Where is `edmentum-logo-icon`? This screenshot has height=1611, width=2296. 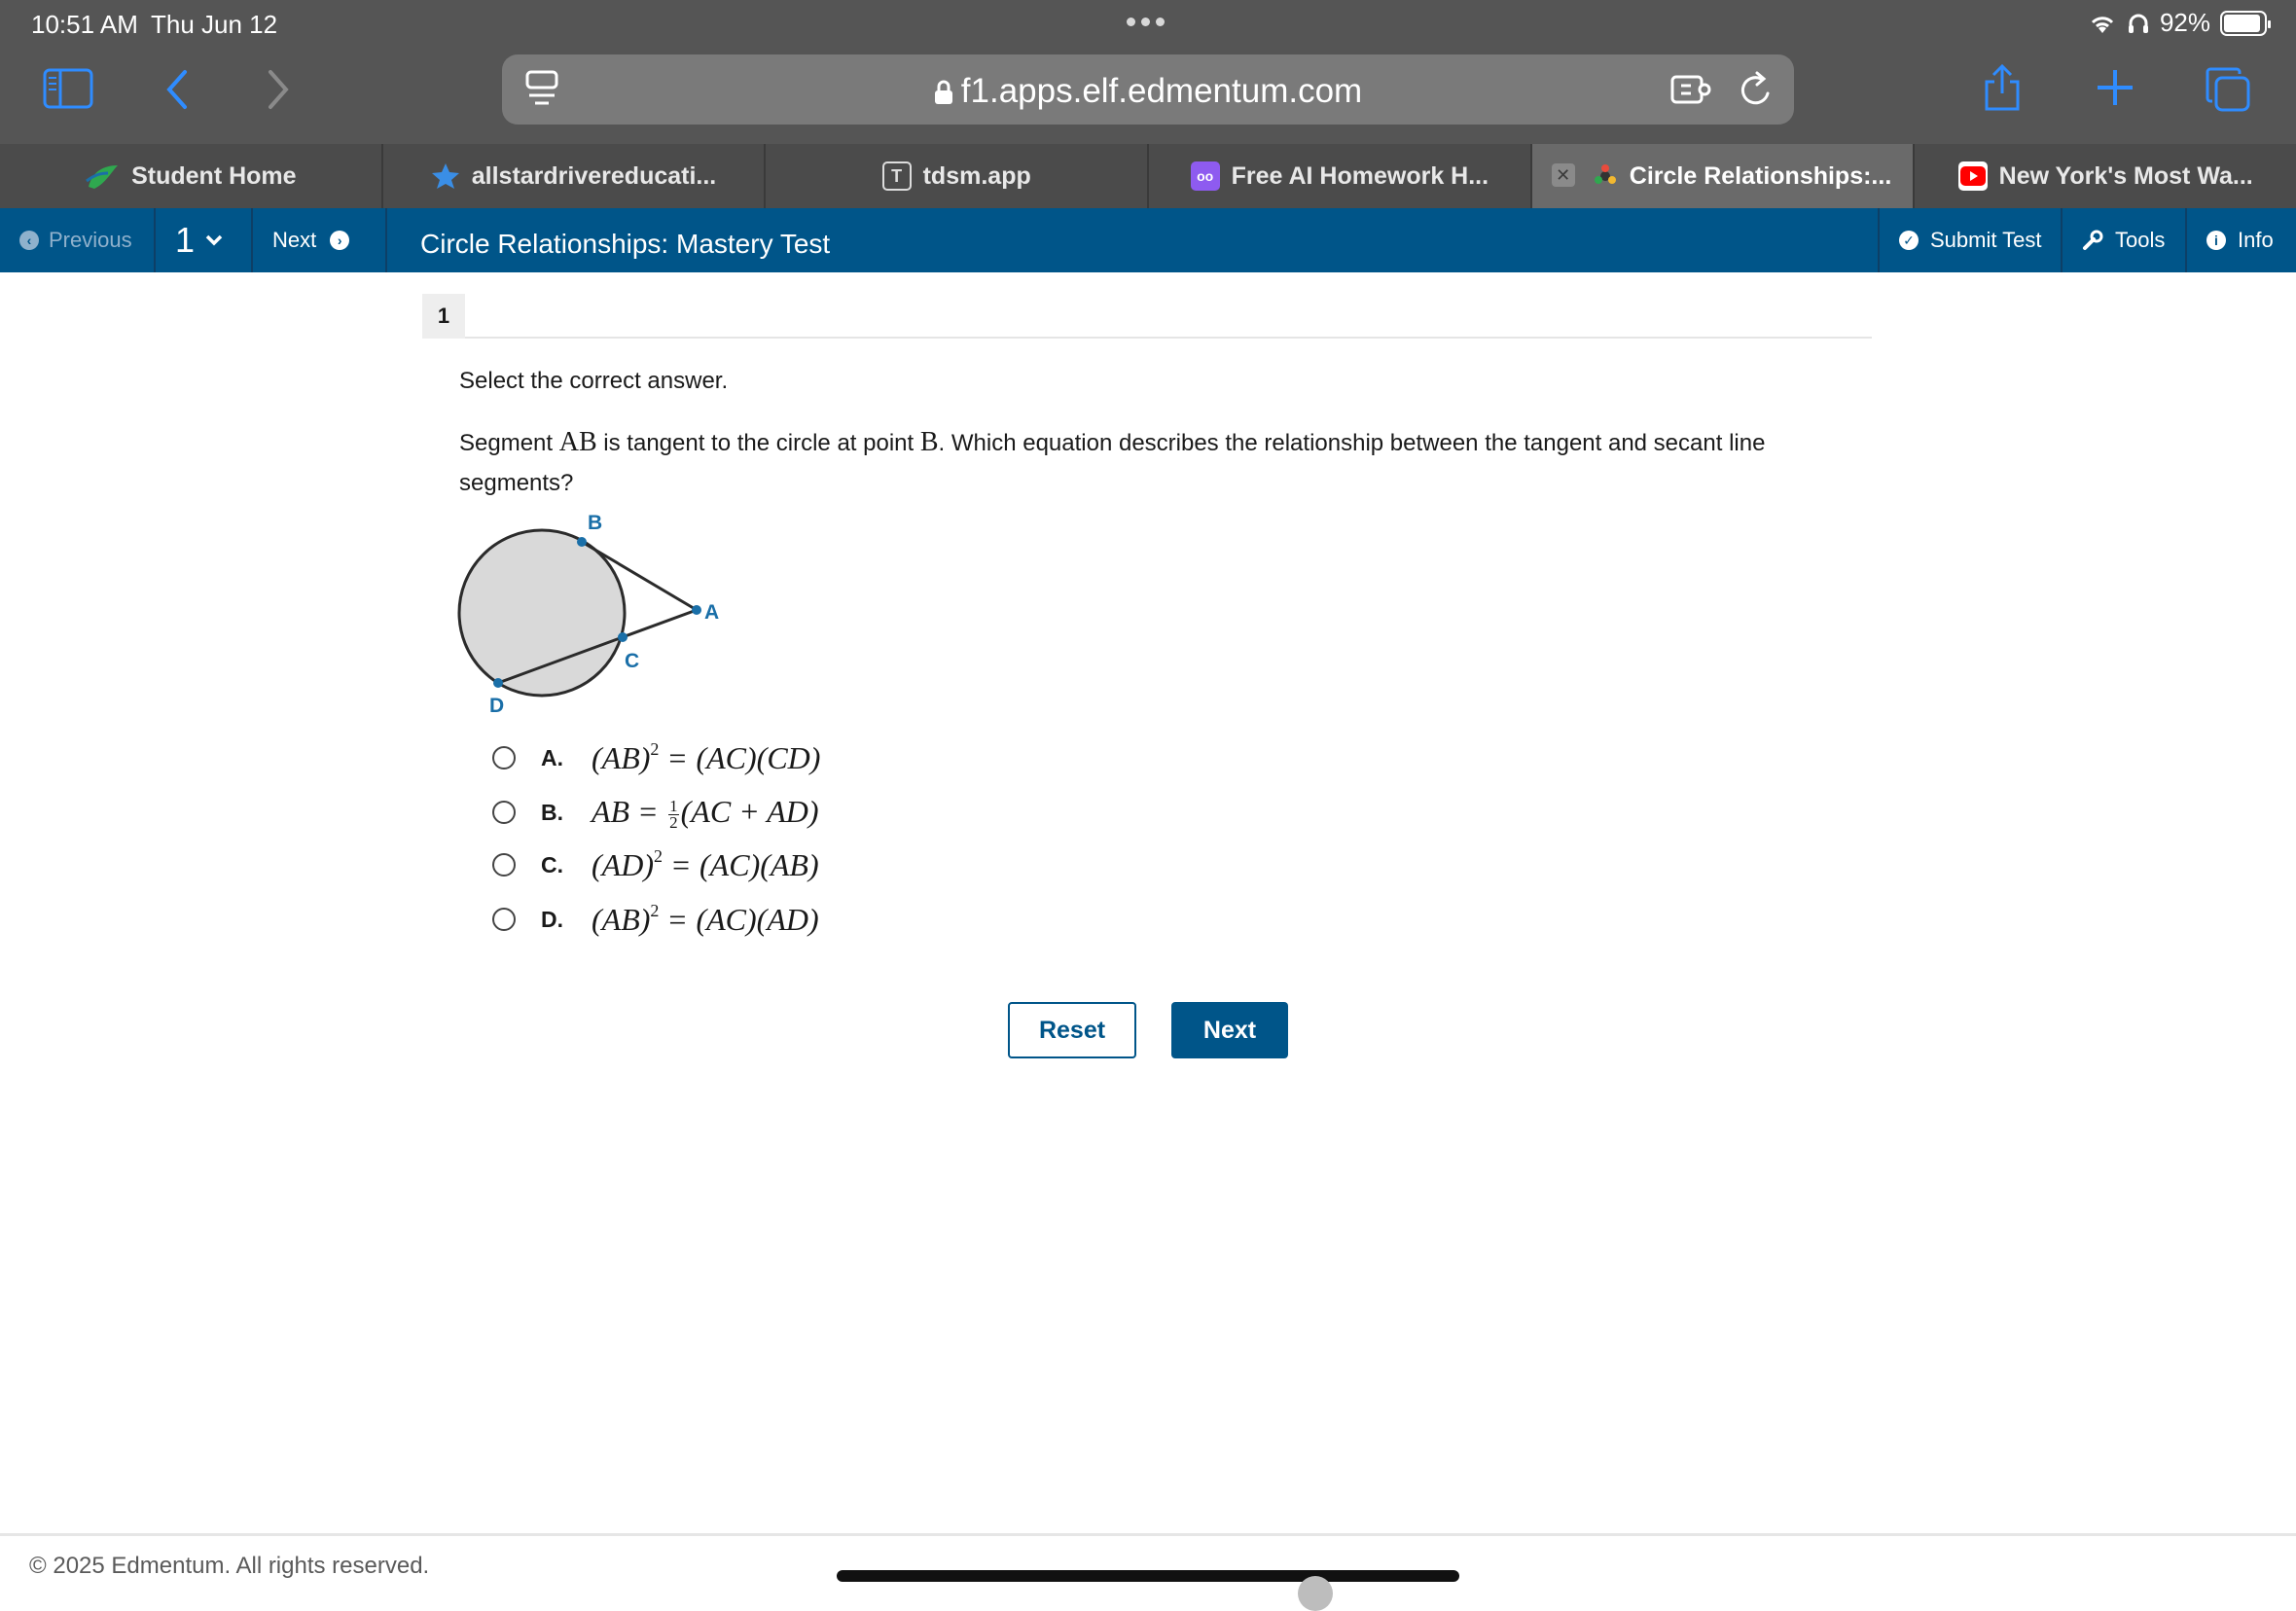
edmentum-logo-icon is located at coordinates (1605, 174).